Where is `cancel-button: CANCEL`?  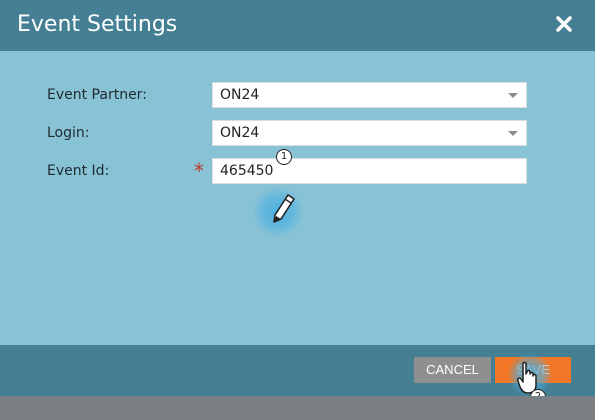 cancel-button: CANCEL is located at coordinates (452, 370).